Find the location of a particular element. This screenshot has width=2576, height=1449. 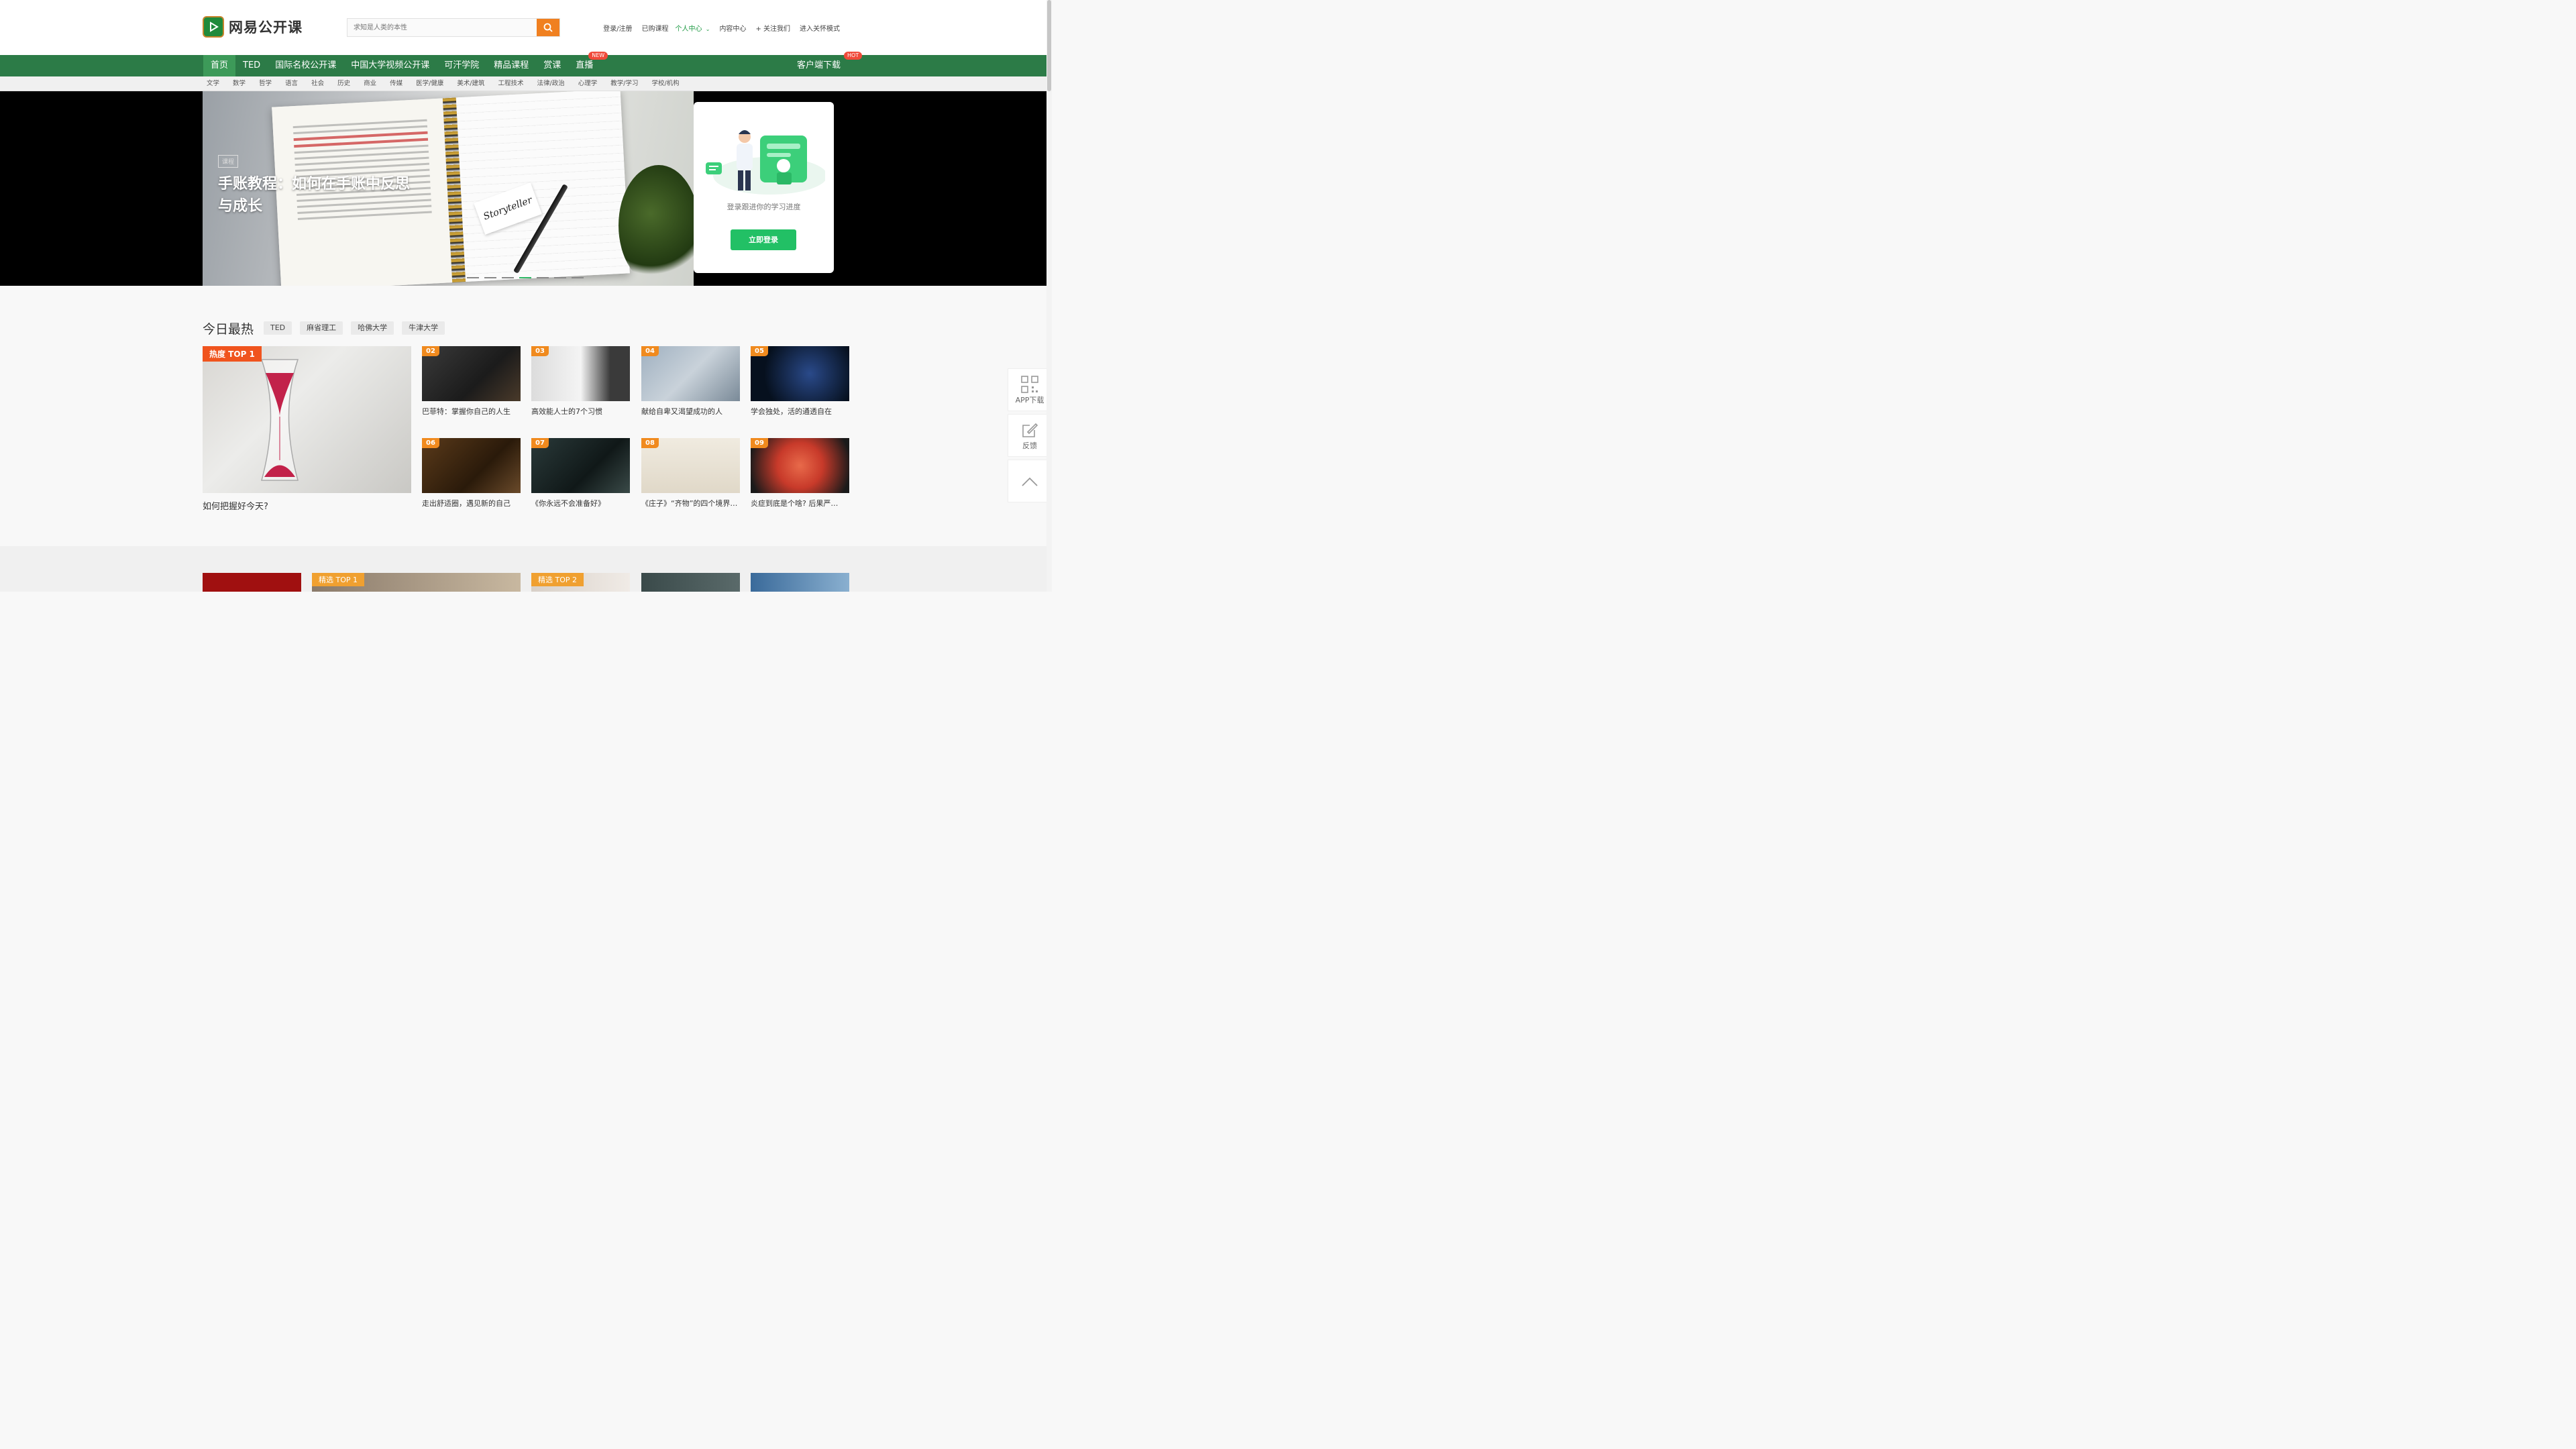

hot-card: 07 《你永远不会准备好》 is located at coordinates (580, 473).